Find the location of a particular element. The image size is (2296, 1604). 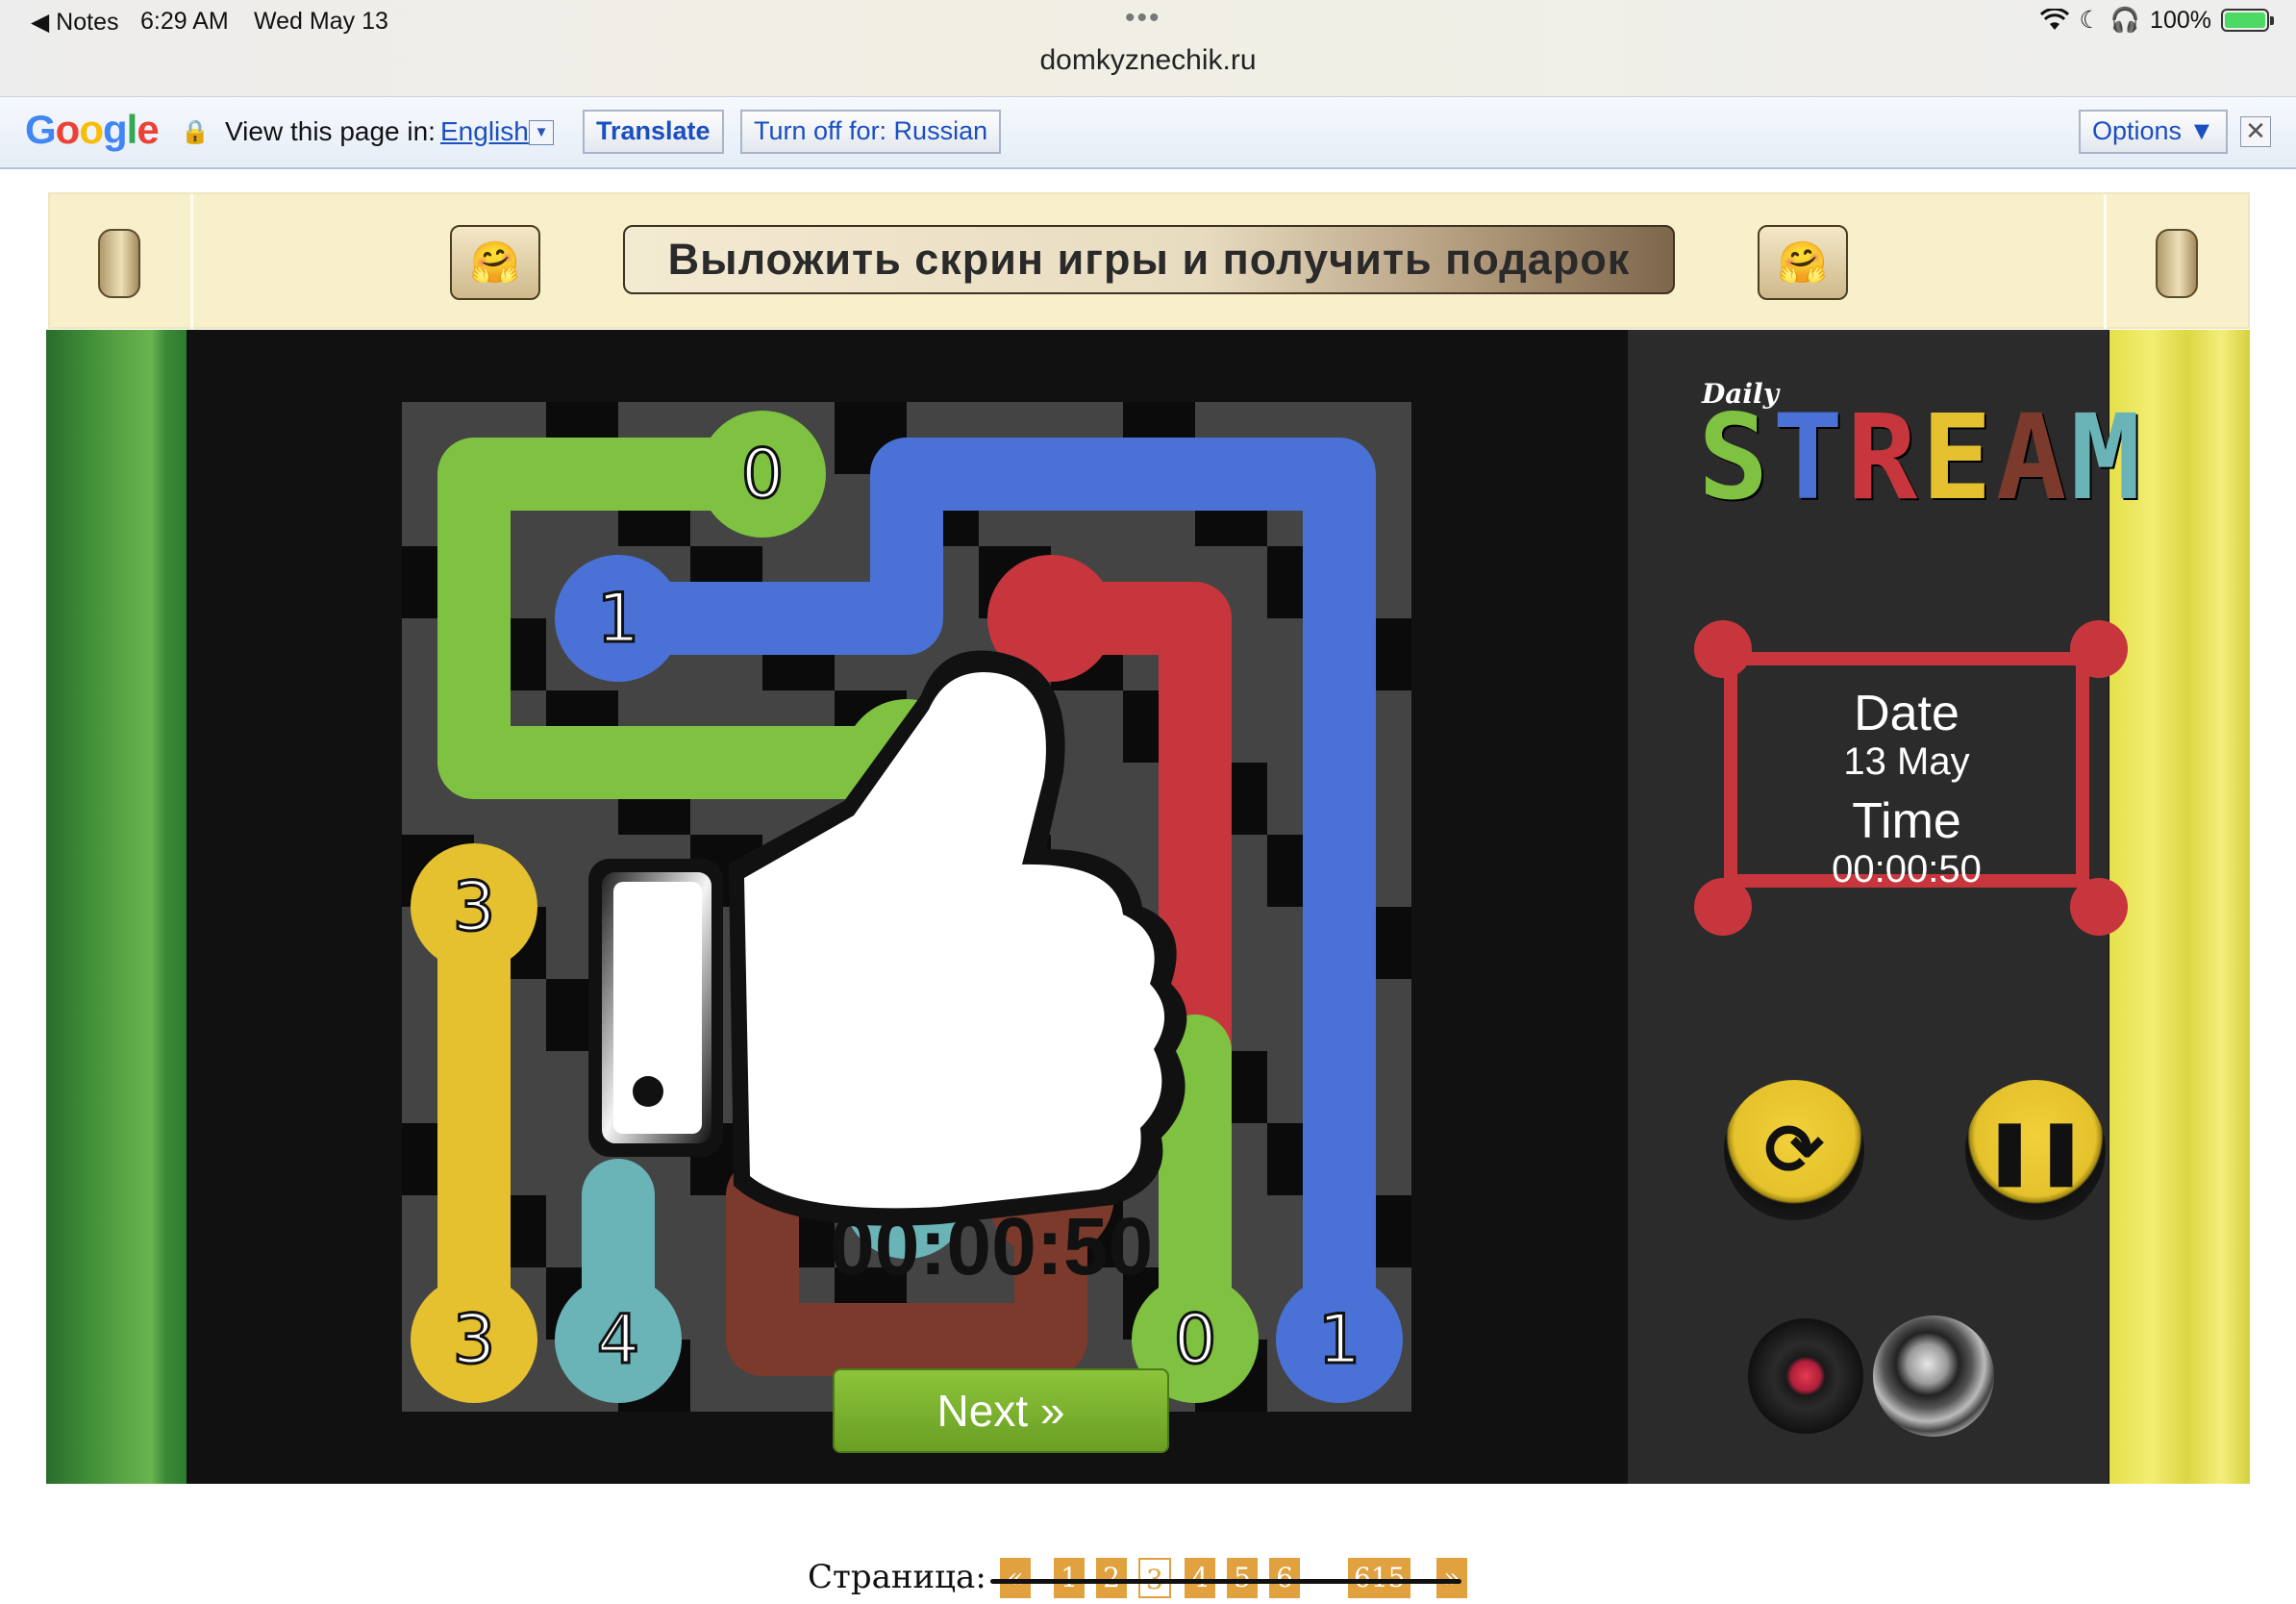

wifi-icon is located at coordinates (2055, 19).